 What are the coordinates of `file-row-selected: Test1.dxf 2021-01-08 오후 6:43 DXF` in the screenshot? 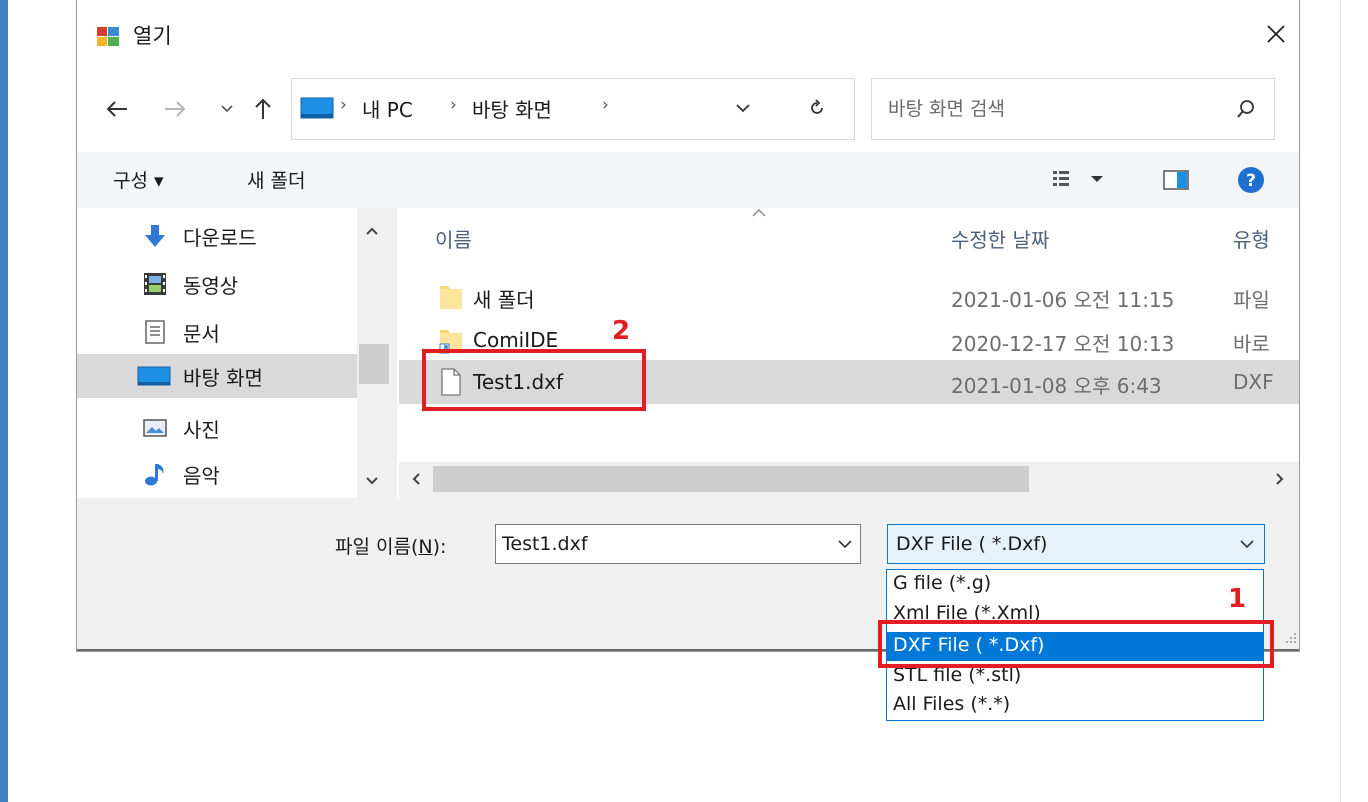 It's located at (849, 382).